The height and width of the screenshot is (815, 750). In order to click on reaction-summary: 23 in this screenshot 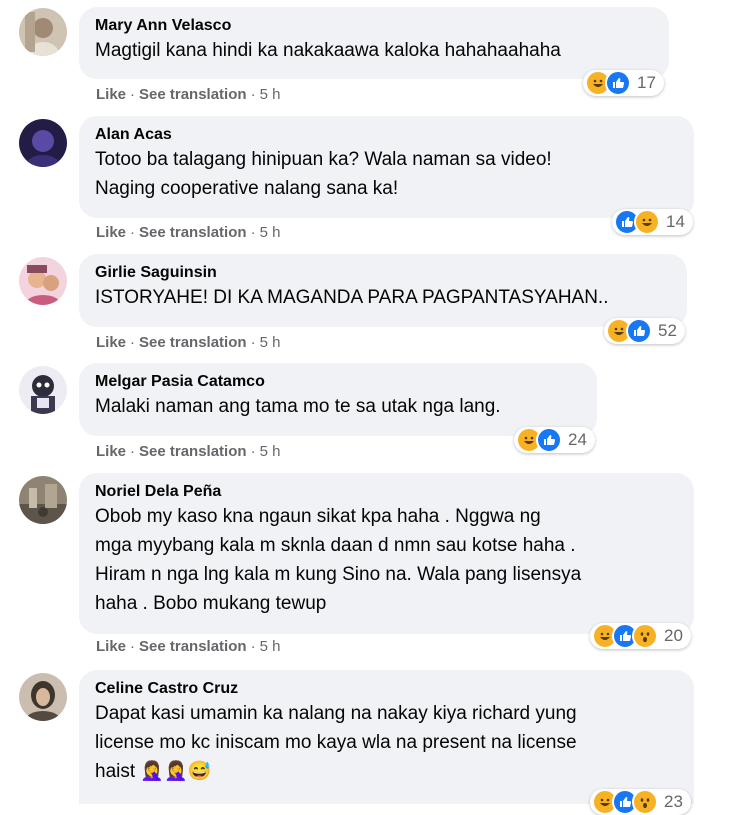, I will do `click(640, 802)`.